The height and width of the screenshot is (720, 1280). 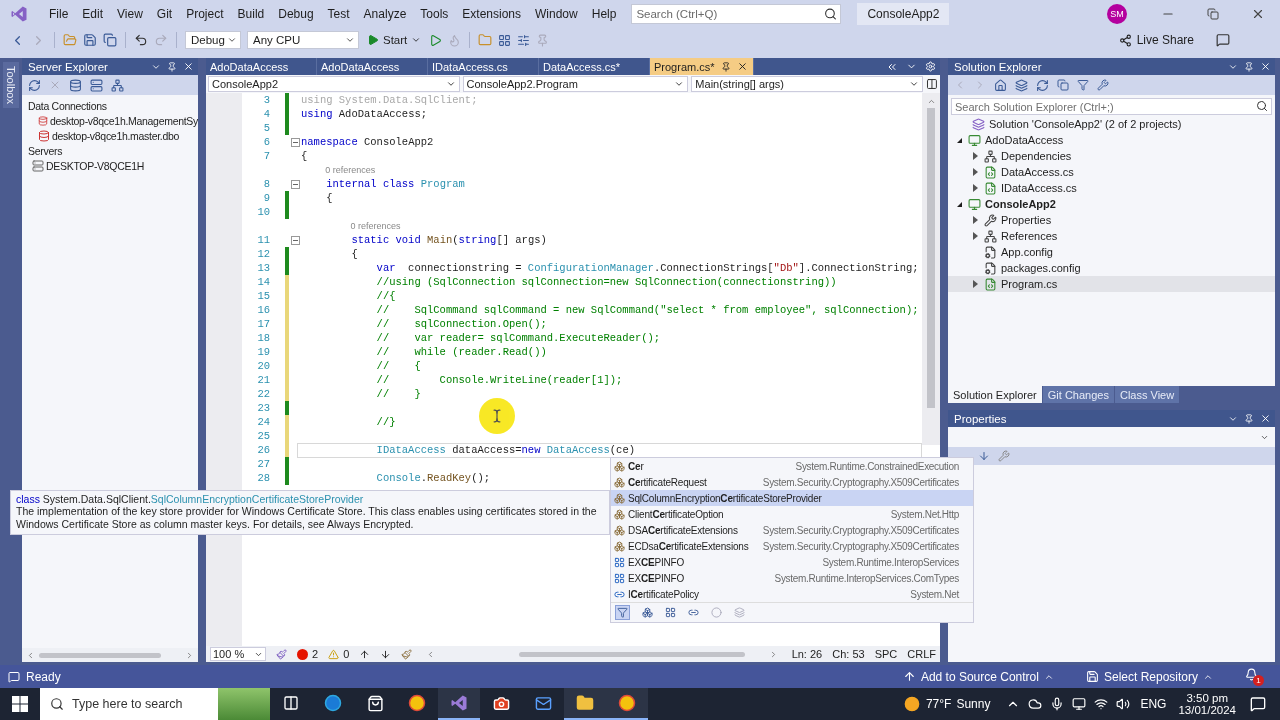 I want to click on cleanup-icon, so click(x=407, y=654).